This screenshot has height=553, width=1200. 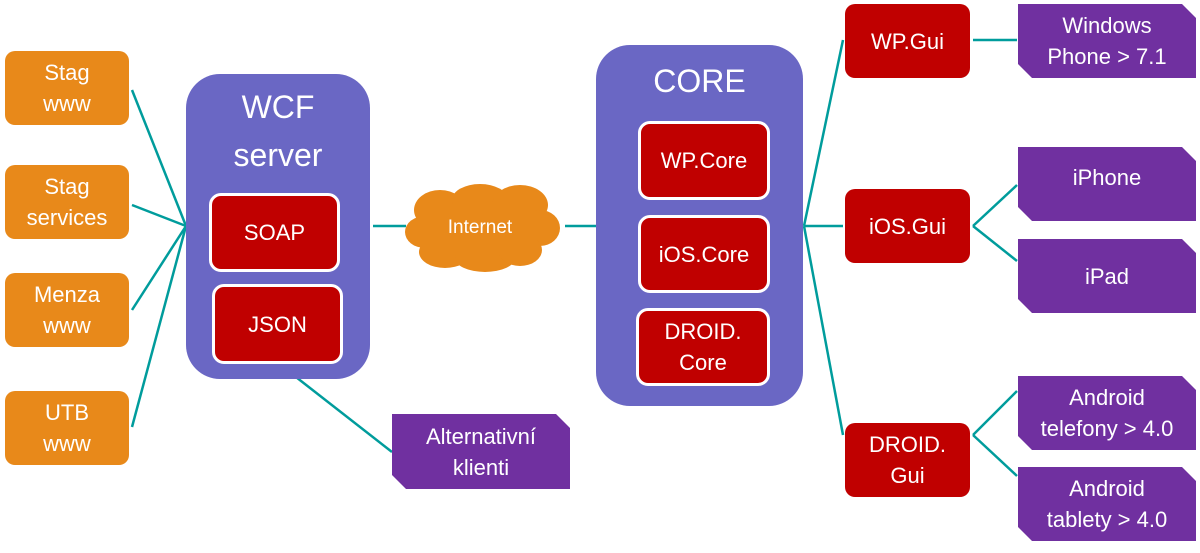 What do you see at coordinates (277, 324) in the screenshot?
I see `json-module: JSON` at bounding box center [277, 324].